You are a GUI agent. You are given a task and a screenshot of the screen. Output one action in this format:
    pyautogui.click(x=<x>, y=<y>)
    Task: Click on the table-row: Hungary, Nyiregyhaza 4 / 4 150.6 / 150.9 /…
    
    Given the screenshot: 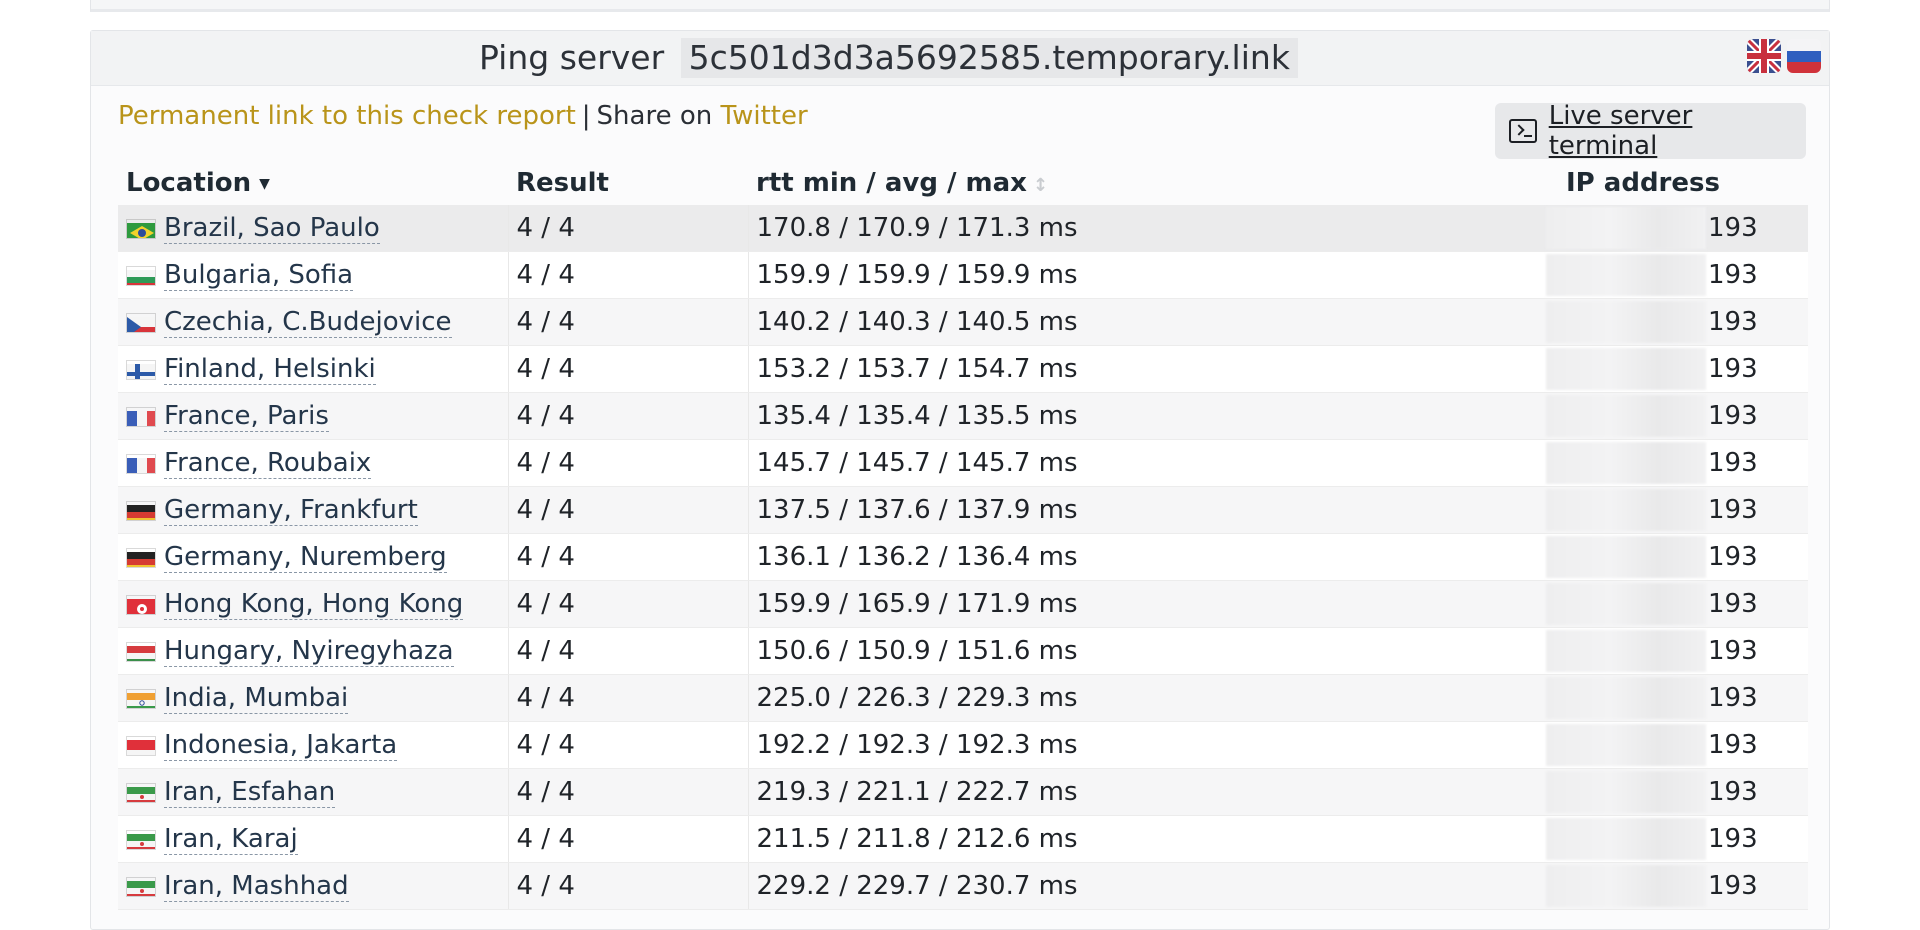 What is the action you would take?
    pyautogui.click(x=963, y=651)
    